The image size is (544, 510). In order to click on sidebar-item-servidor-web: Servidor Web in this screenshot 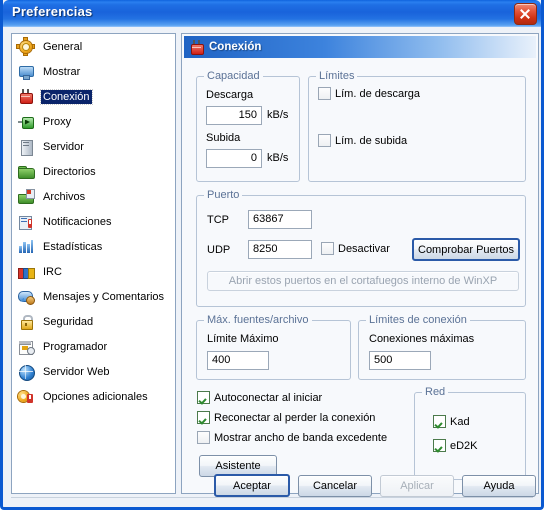, I will do `click(93, 371)`.